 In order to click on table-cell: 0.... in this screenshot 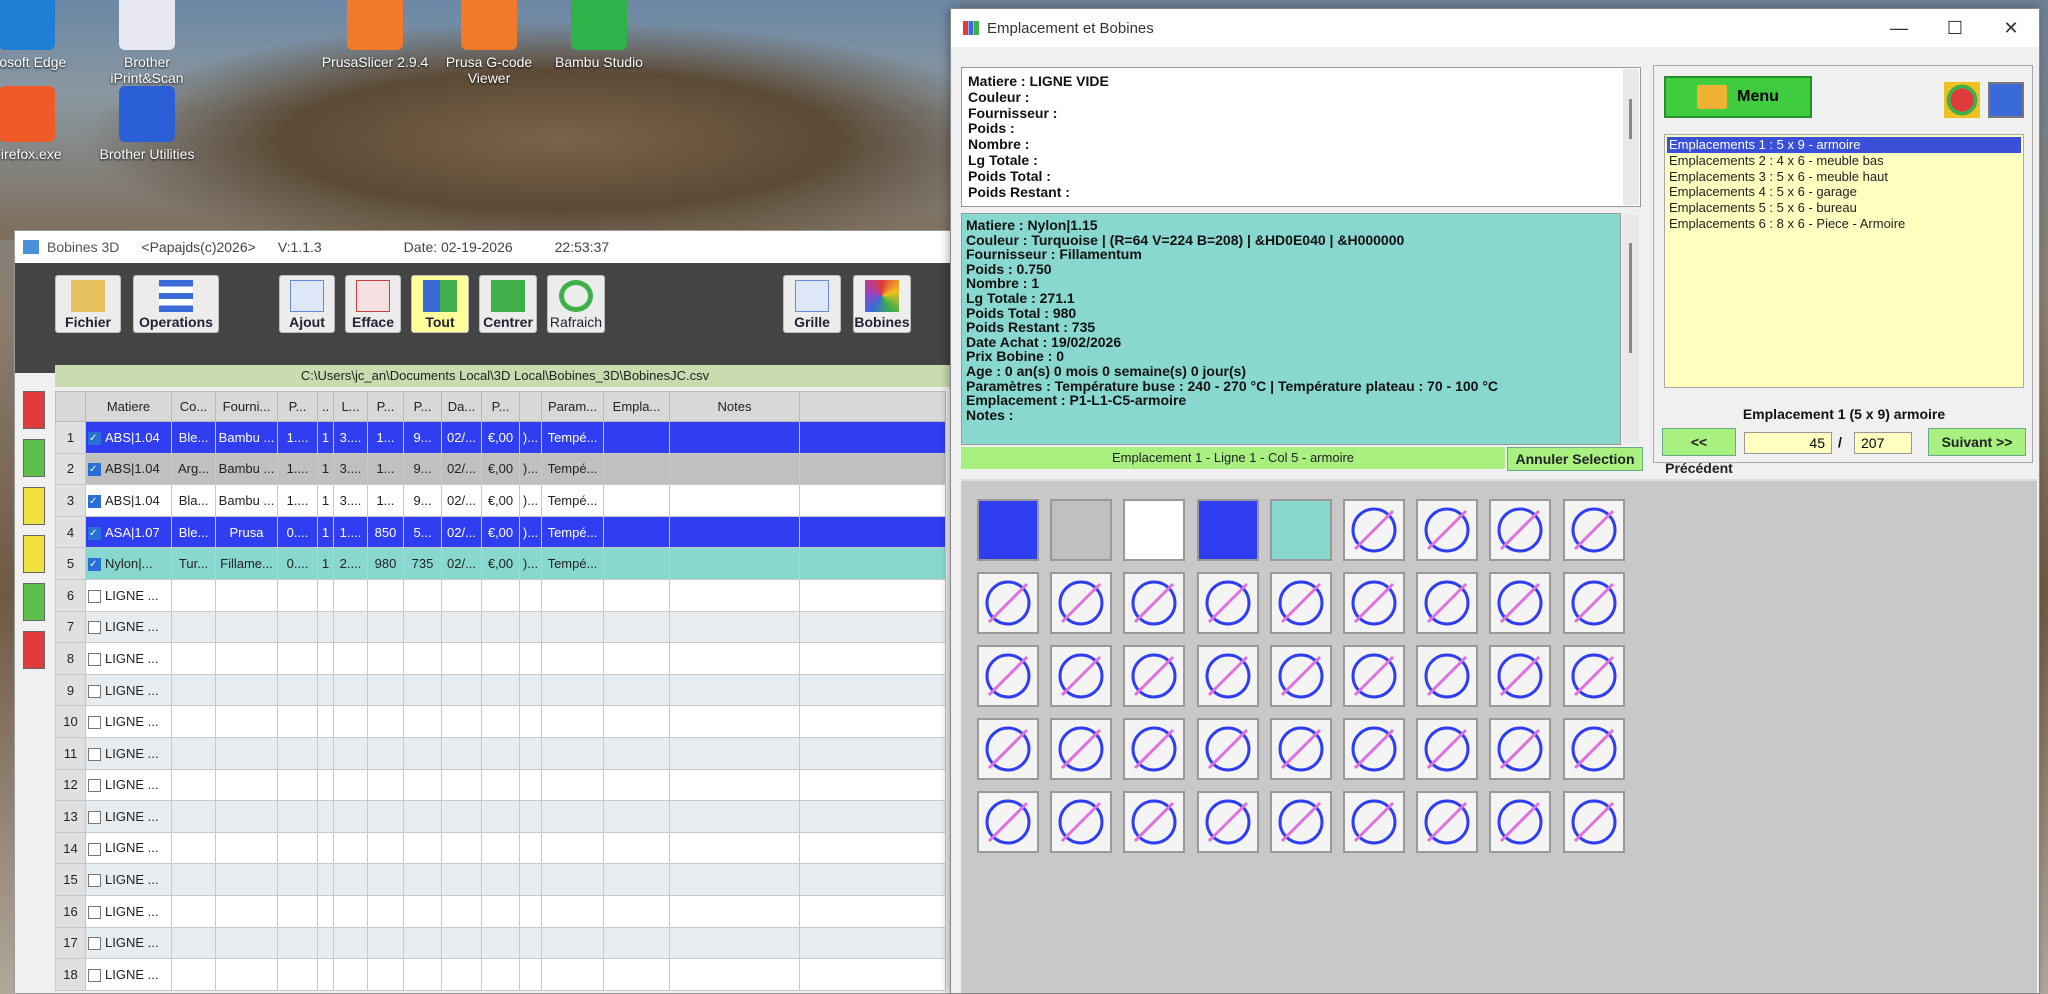, I will do `click(297, 563)`.